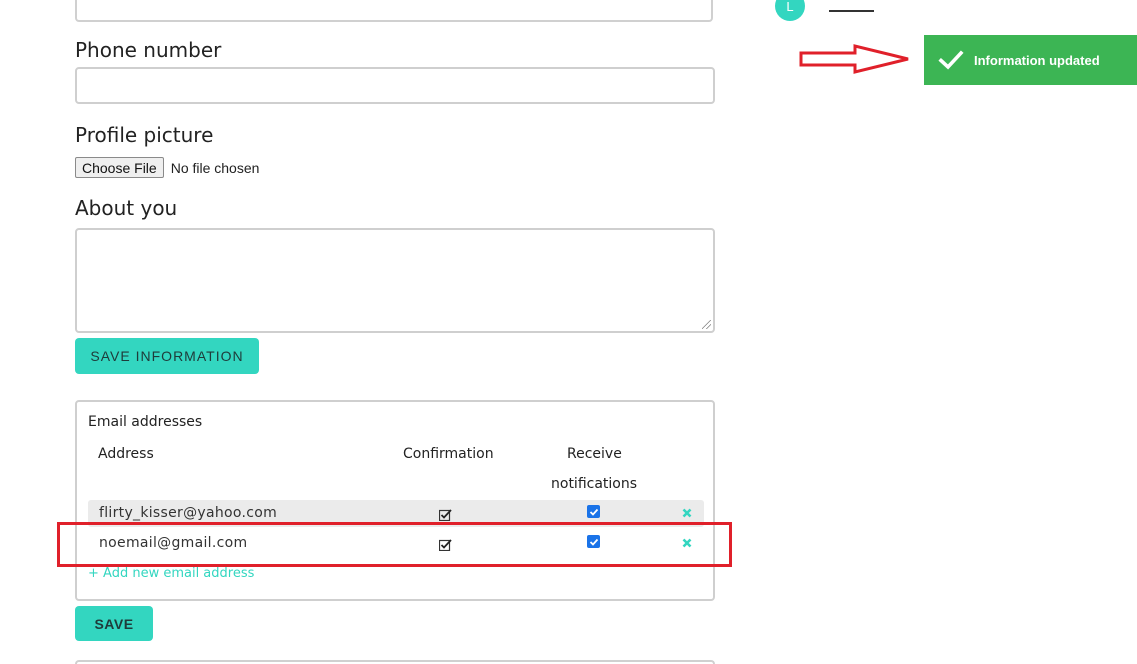 The image size is (1137, 664). Describe the element at coordinates (395, 280) in the screenshot. I see `about-you-textarea` at that location.